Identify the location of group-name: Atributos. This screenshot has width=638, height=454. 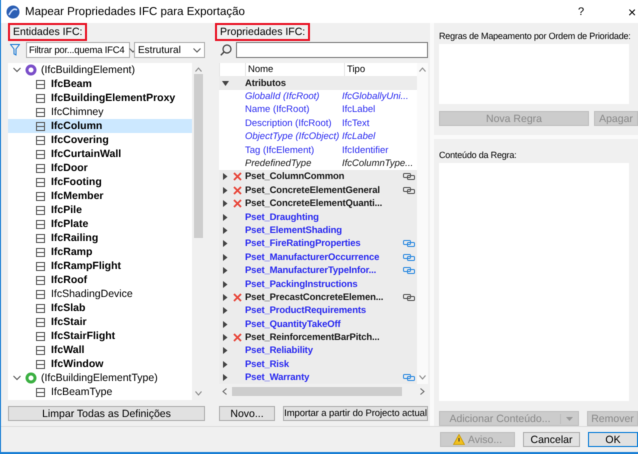
(265, 83).